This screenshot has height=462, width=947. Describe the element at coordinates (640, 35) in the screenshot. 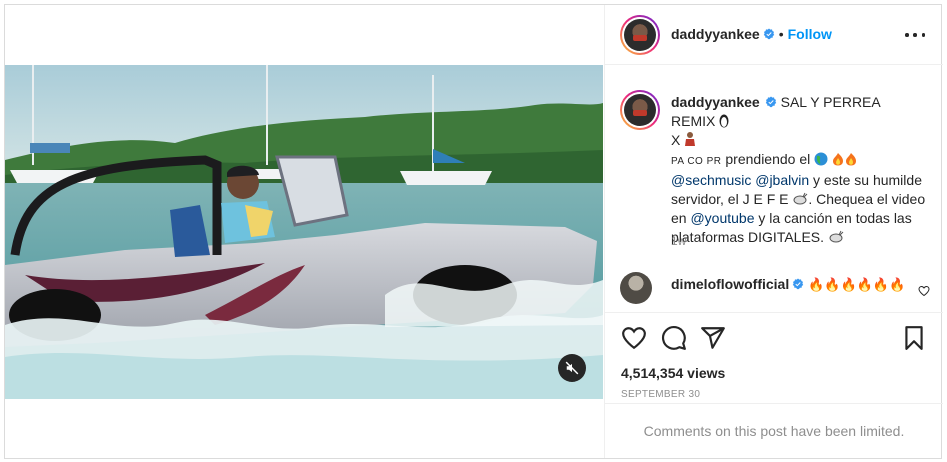

I see `author-avatar` at that location.